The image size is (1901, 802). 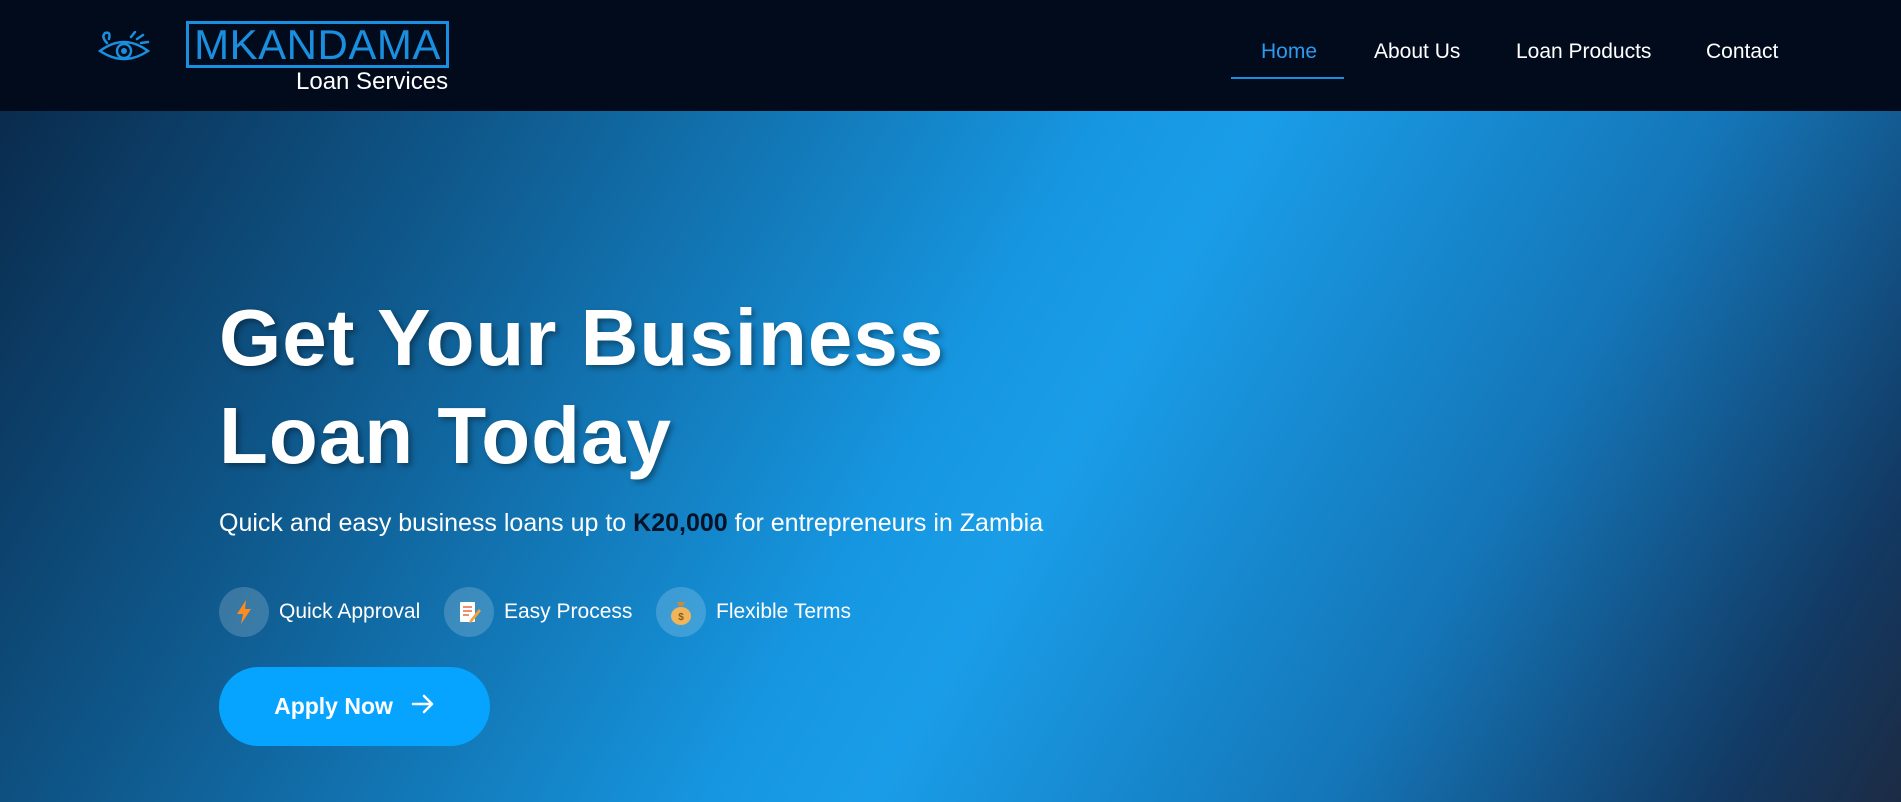 What do you see at coordinates (582, 337) in the screenshot?
I see `hero-title-line1: Get Your Business` at bounding box center [582, 337].